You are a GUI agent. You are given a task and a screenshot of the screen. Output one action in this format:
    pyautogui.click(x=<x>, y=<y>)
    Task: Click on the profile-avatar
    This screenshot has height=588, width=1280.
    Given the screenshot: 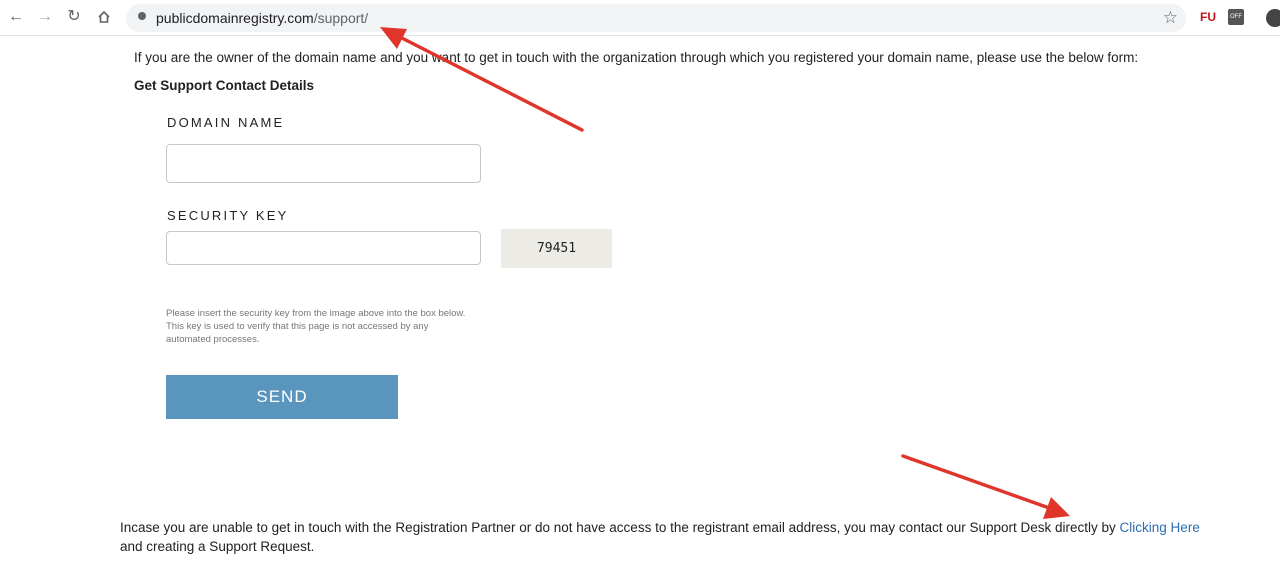 What is the action you would take?
    pyautogui.click(x=1273, y=18)
    